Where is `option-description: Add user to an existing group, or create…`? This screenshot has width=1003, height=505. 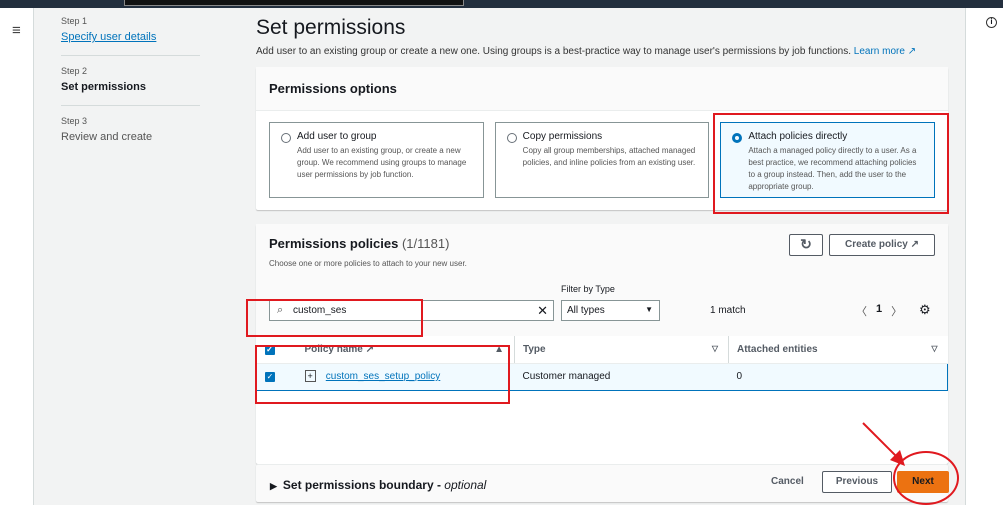 option-description: Add user to an existing group, or create… is located at coordinates (382, 162).